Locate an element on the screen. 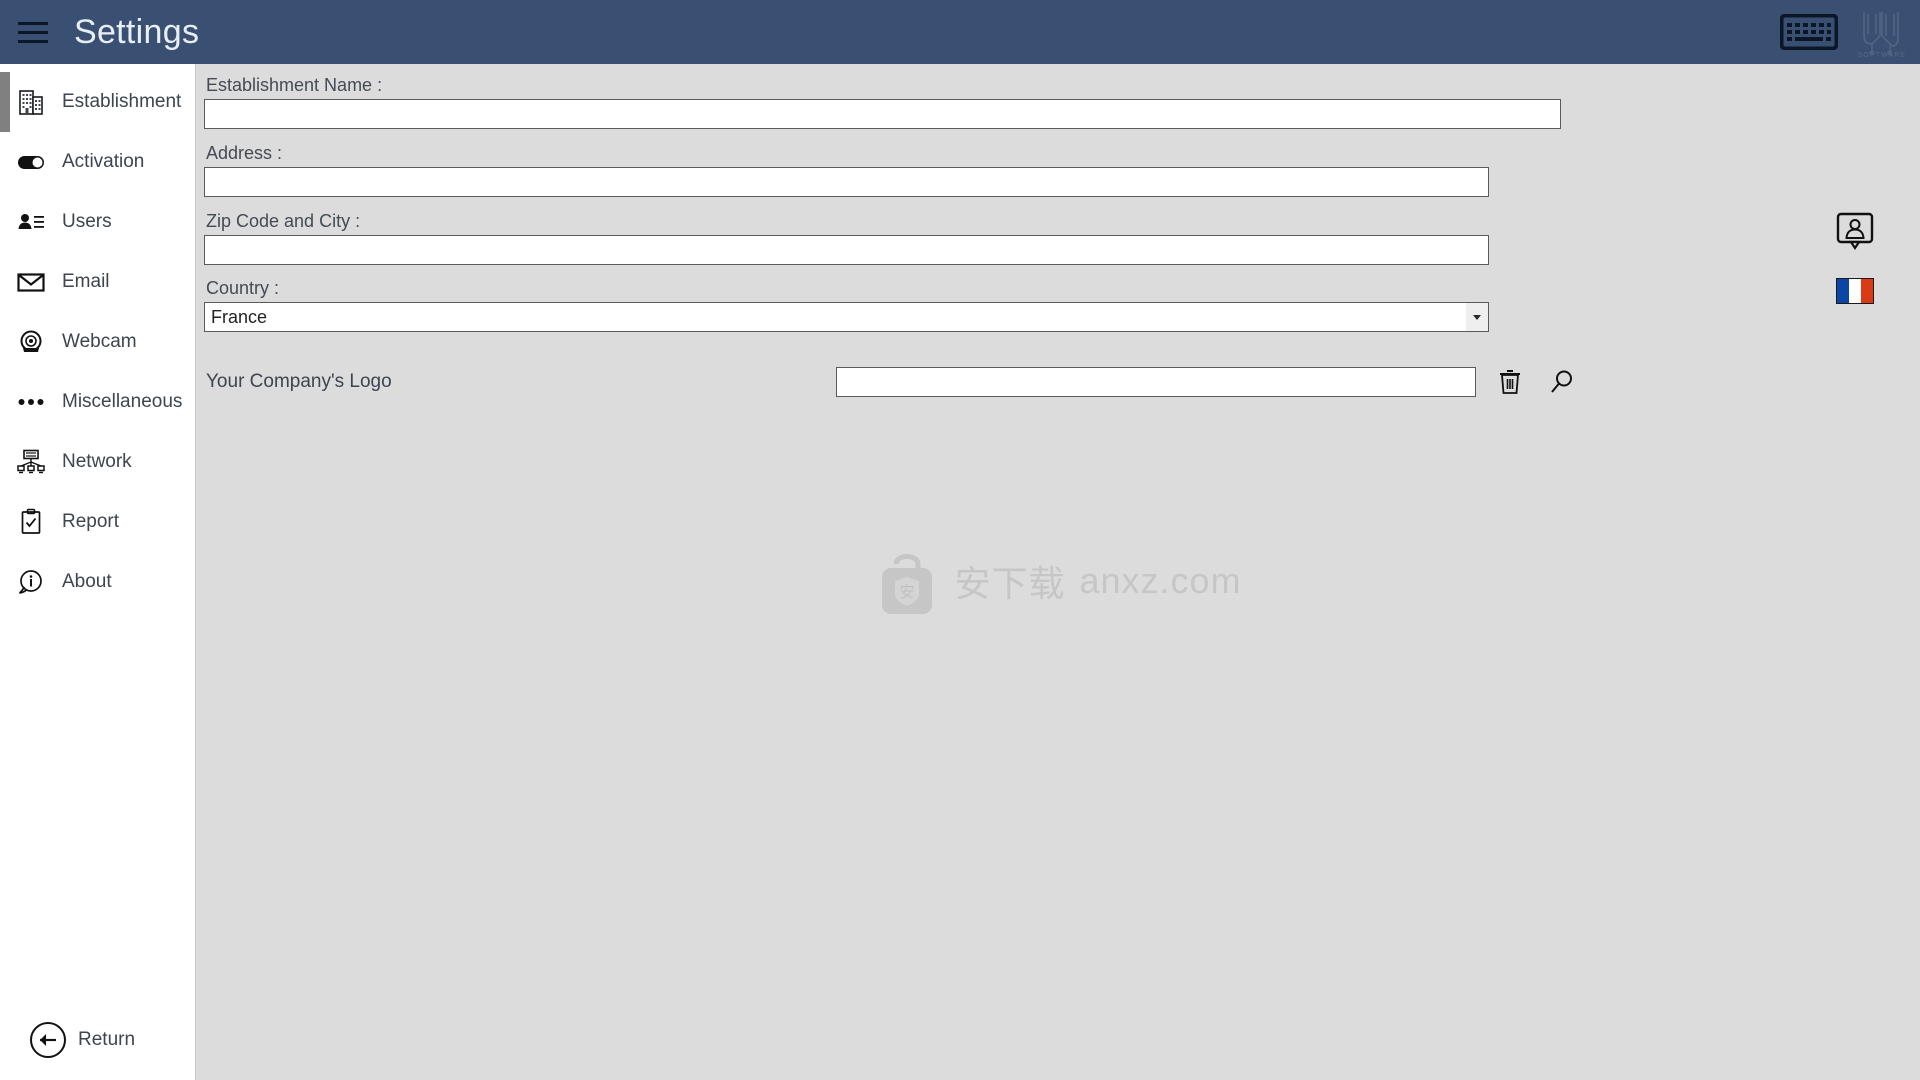 This screenshot has width=1920, height=1080. sidebar-item-label: Miscellaneous is located at coordinates (122, 401).